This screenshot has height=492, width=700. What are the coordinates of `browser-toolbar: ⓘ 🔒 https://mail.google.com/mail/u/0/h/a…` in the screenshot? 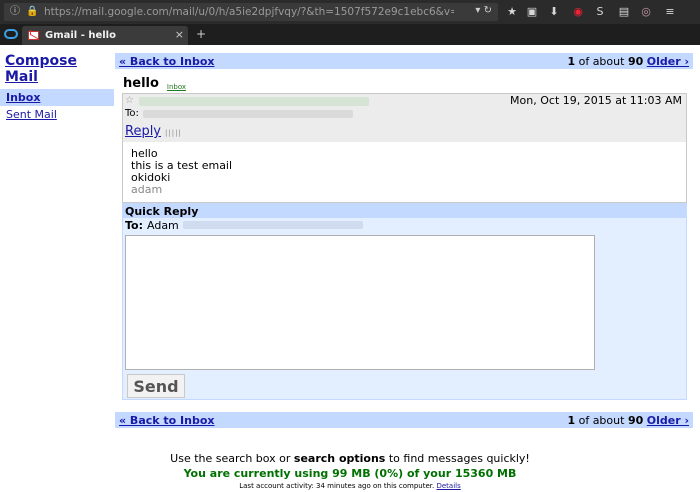 It's located at (350, 12).